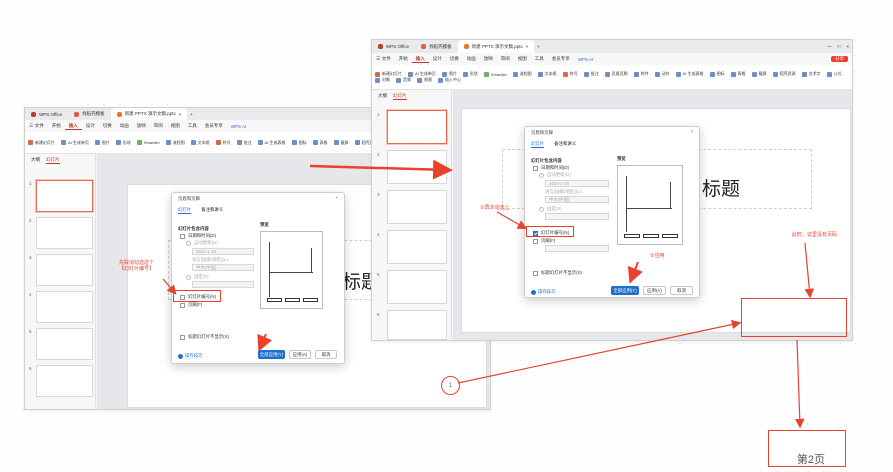 This screenshot has height=472, width=893. What do you see at coordinates (809, 270) in the screenshot?
I see `arrow-to-page-number-area` at bounding box center [809, 270].